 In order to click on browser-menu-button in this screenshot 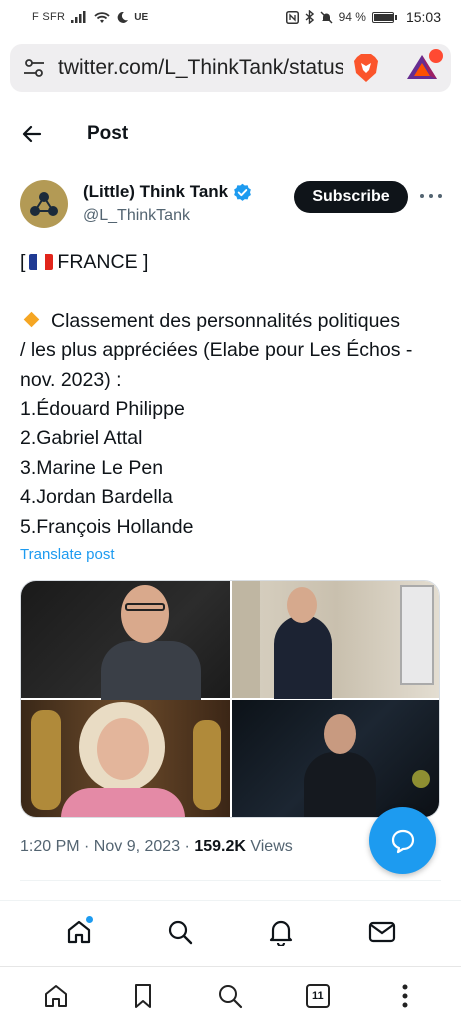, I will do `click(405, 996)`.